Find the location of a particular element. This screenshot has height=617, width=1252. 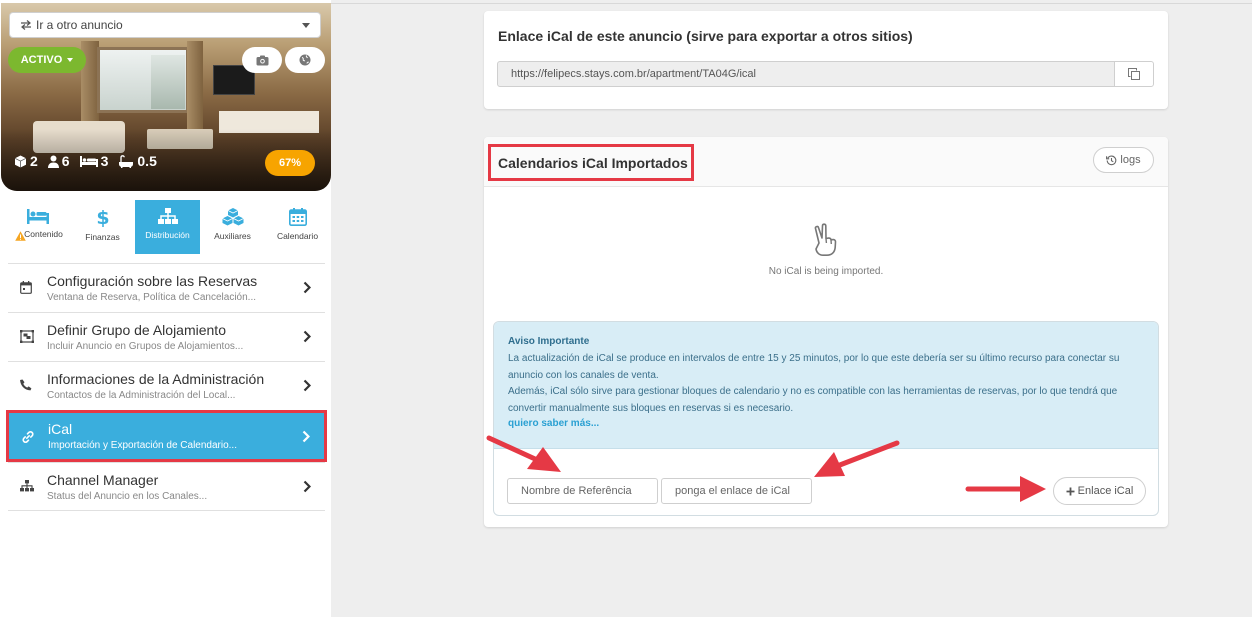

listing-stats: 2 6 3 0.5 is located at coordinates (85, 161).